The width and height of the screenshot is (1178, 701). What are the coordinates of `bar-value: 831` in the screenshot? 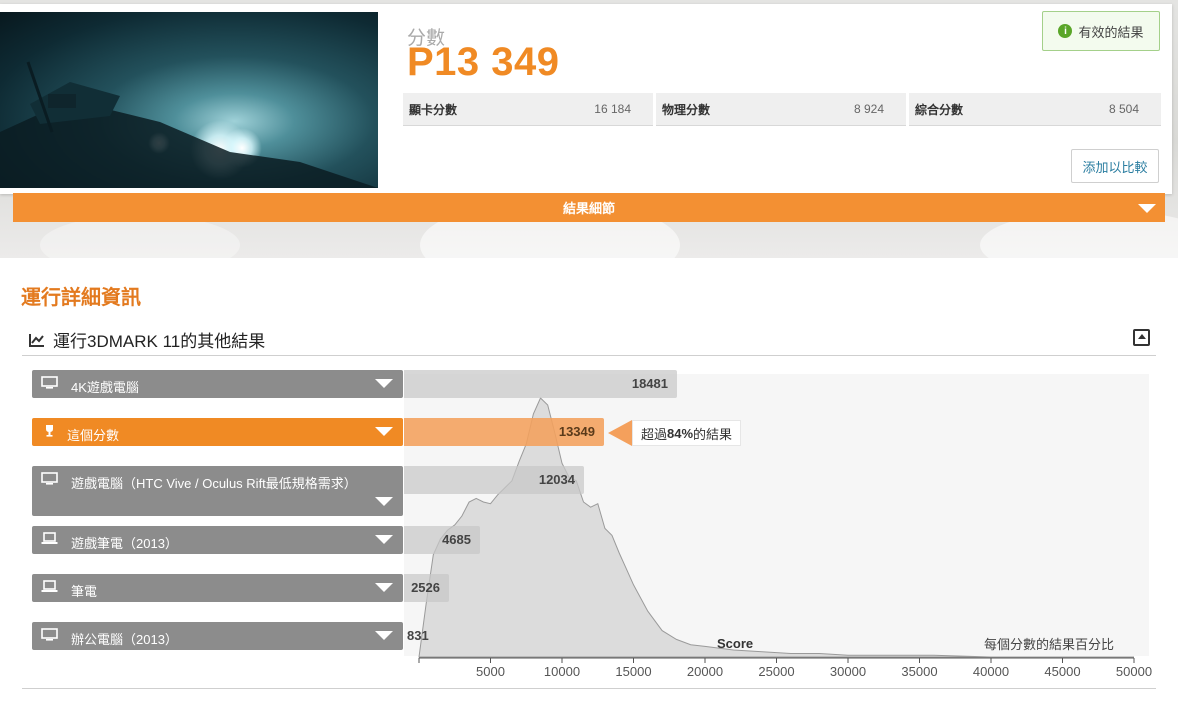 It's located at (418, 635).